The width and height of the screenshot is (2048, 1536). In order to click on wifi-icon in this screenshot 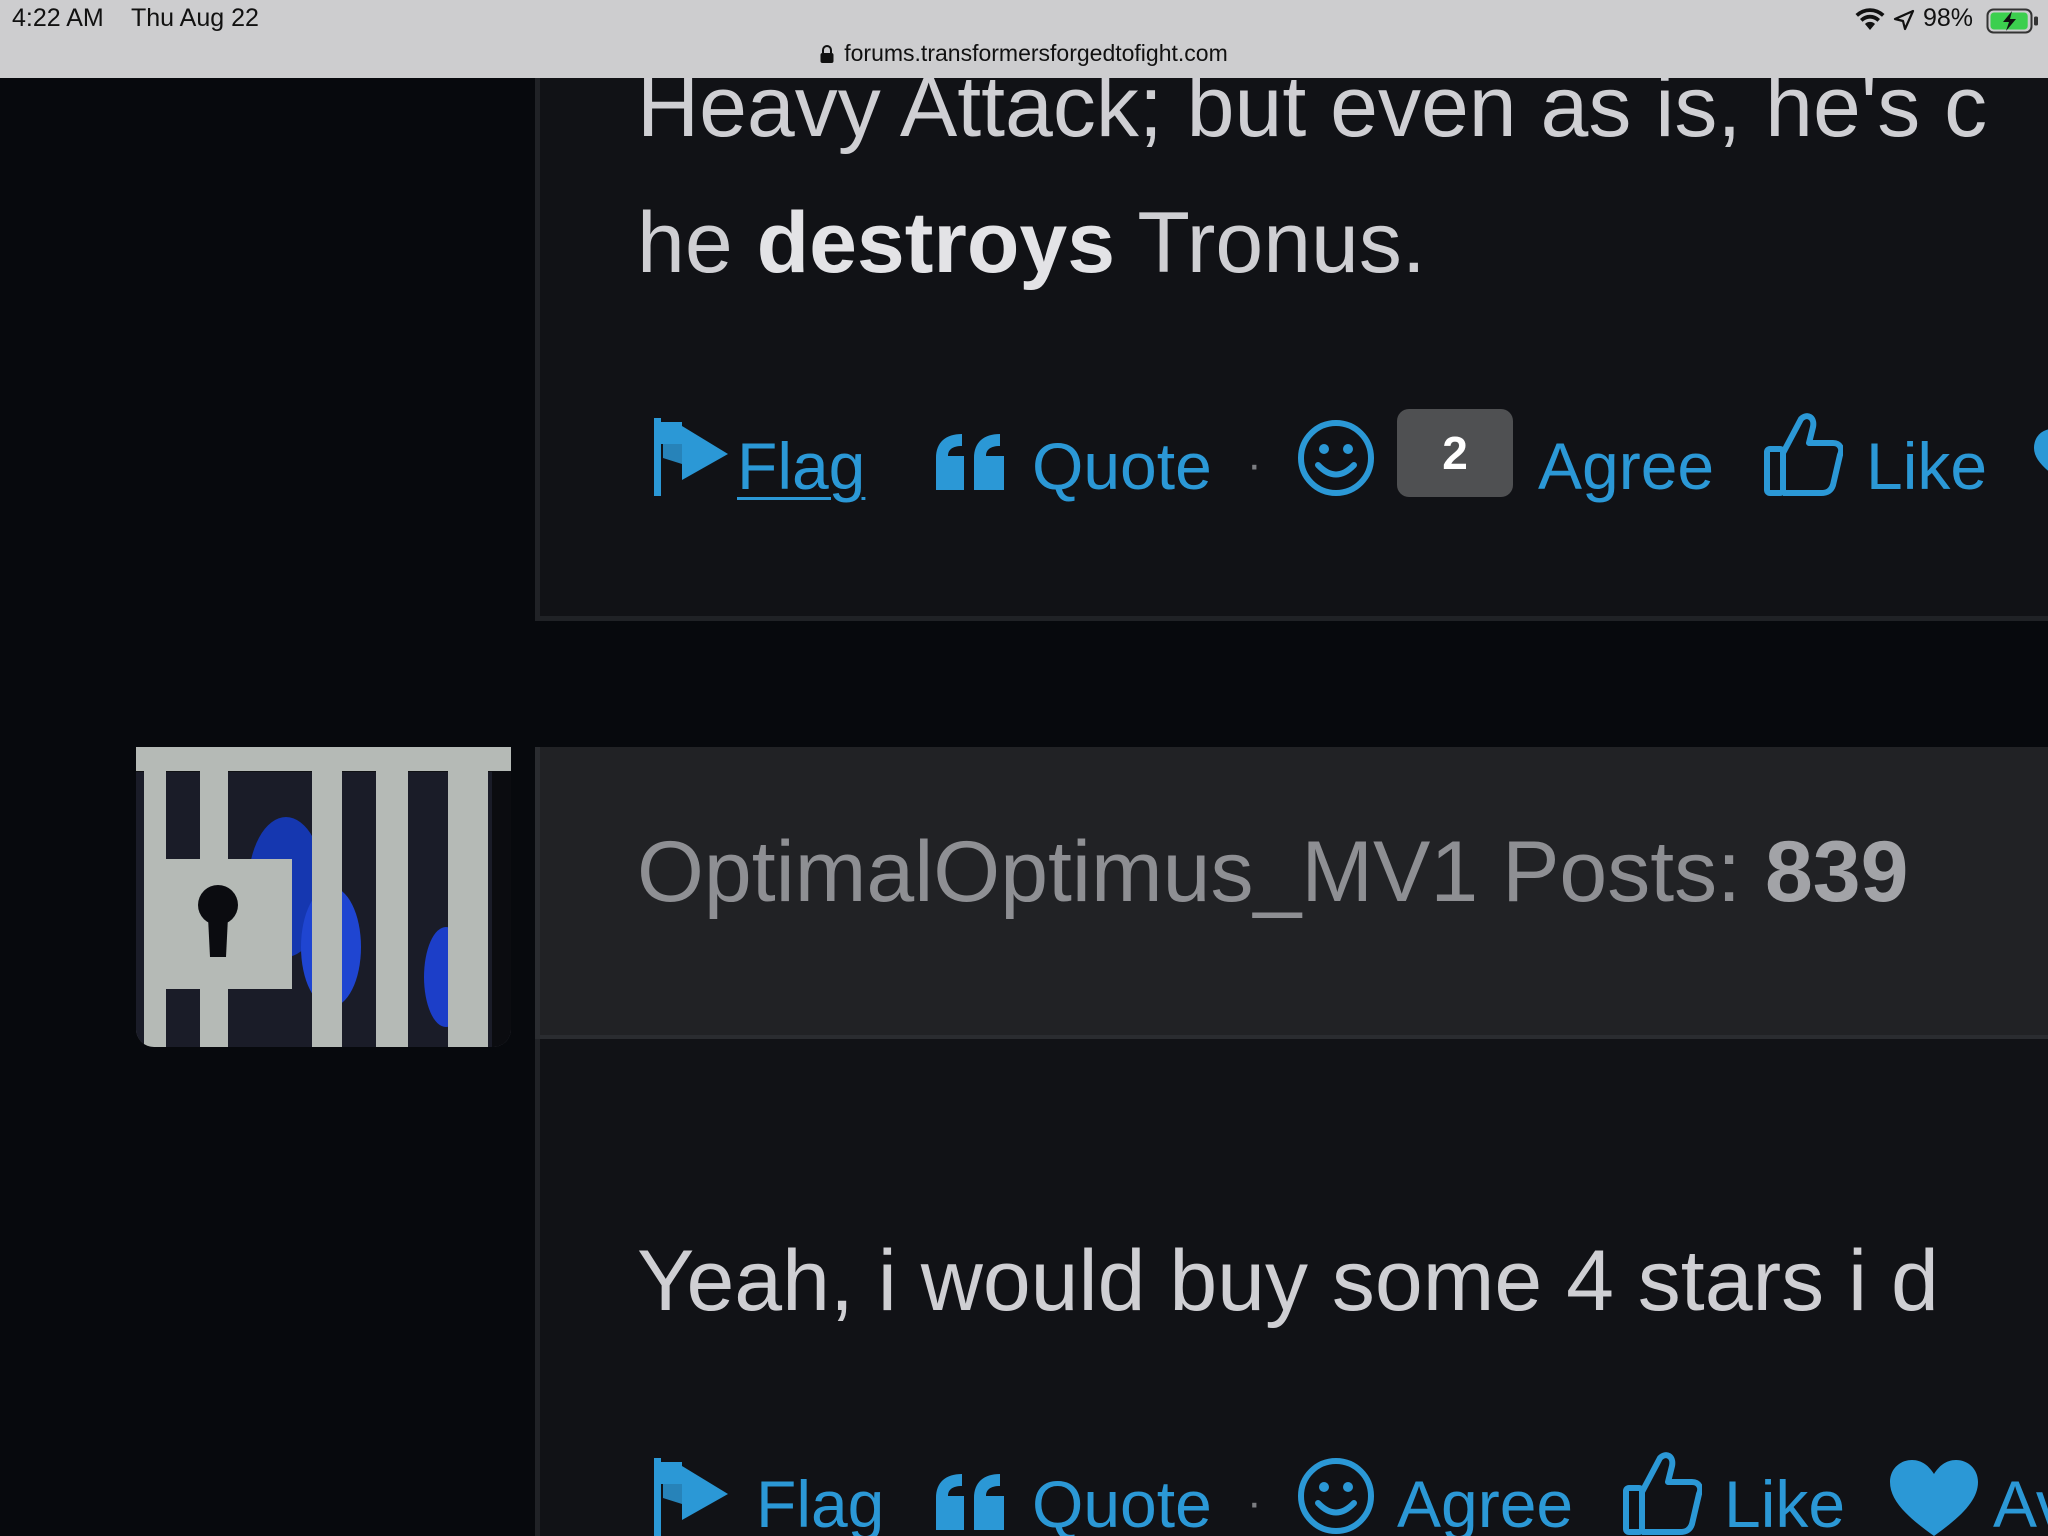, I will do `click(1870, 19)`.